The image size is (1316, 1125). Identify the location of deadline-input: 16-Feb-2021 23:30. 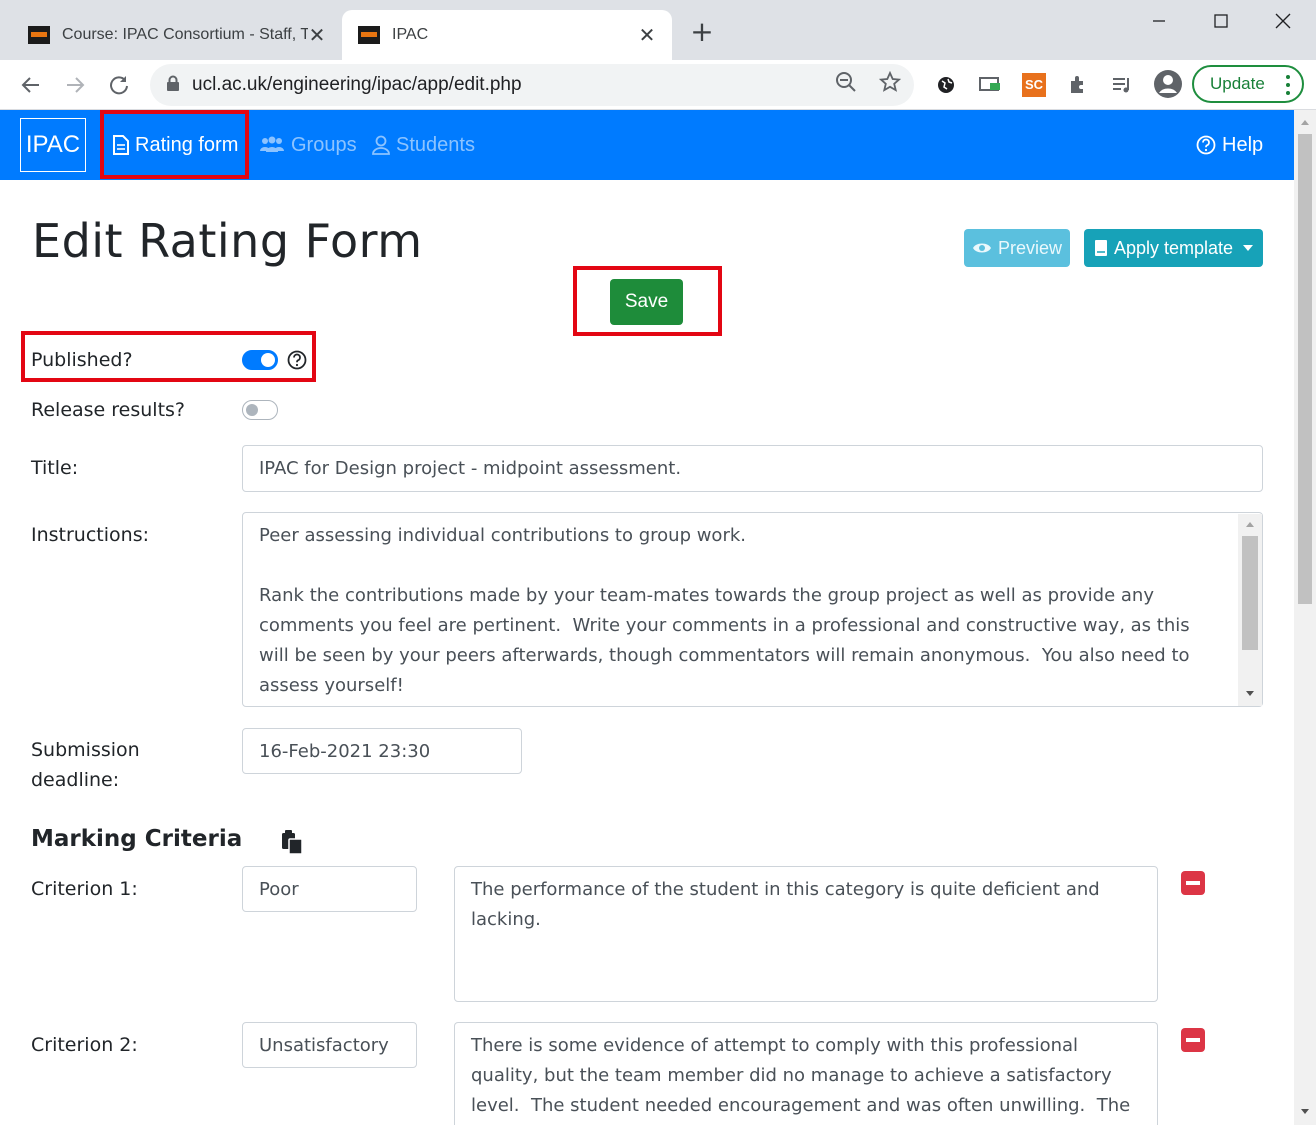
(382, 751).